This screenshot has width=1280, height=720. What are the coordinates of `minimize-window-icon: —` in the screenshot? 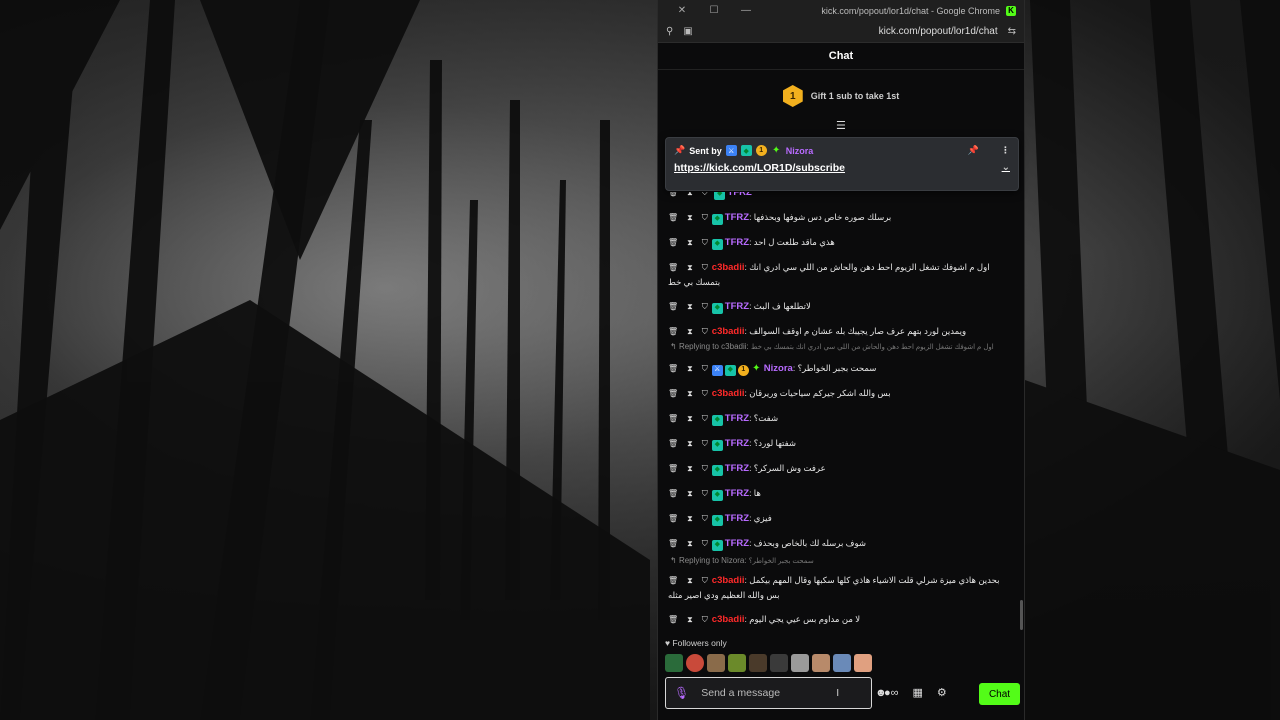 It's located at (746, 10).